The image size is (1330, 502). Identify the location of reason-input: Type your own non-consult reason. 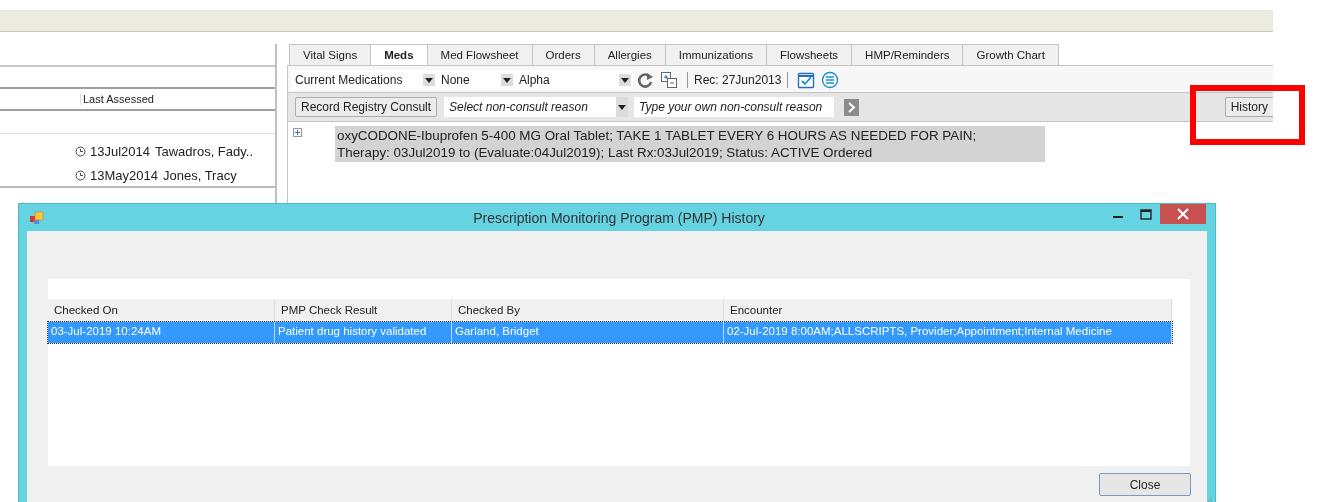
(734, 107).